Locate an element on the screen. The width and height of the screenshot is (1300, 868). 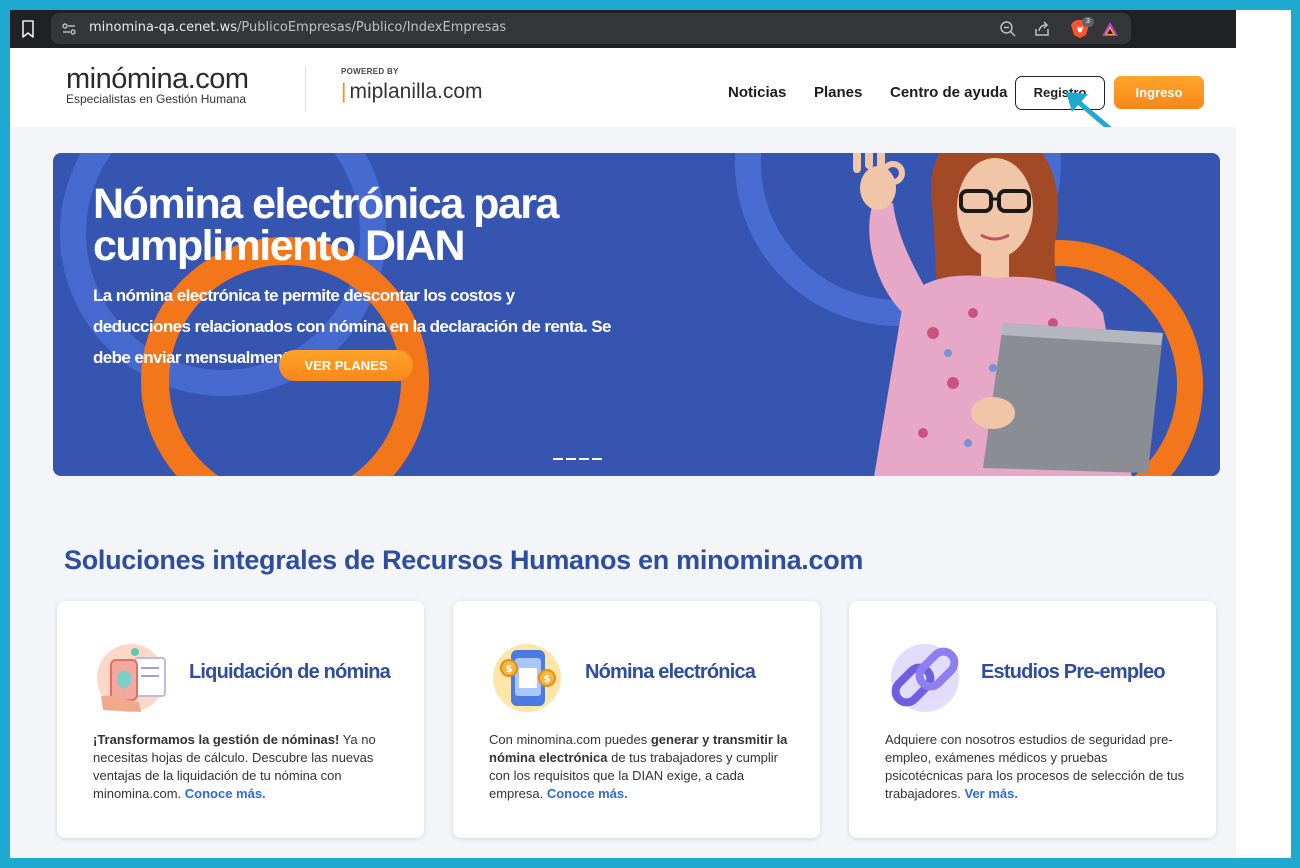
logo-divider is located at coordinates (305, 89).